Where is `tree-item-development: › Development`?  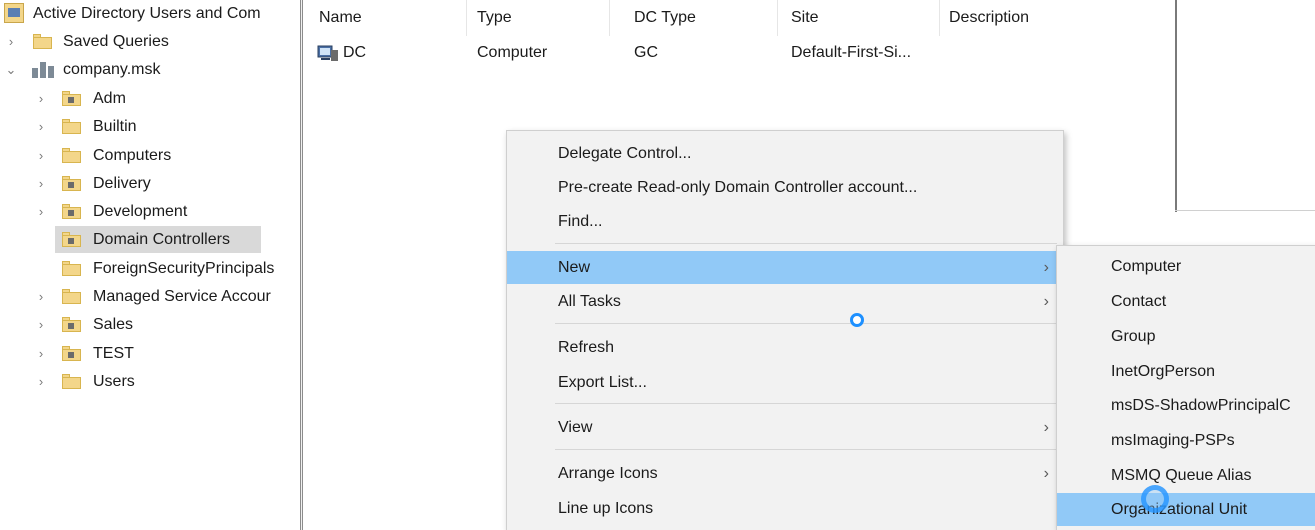
tree-item-development: › Development is located at coordinates (150, 211).